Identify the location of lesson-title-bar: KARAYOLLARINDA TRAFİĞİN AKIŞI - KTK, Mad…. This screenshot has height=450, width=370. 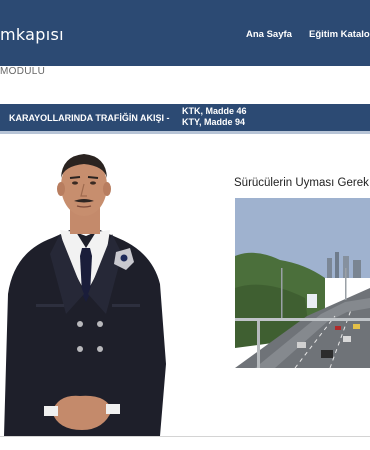
(185, 117).